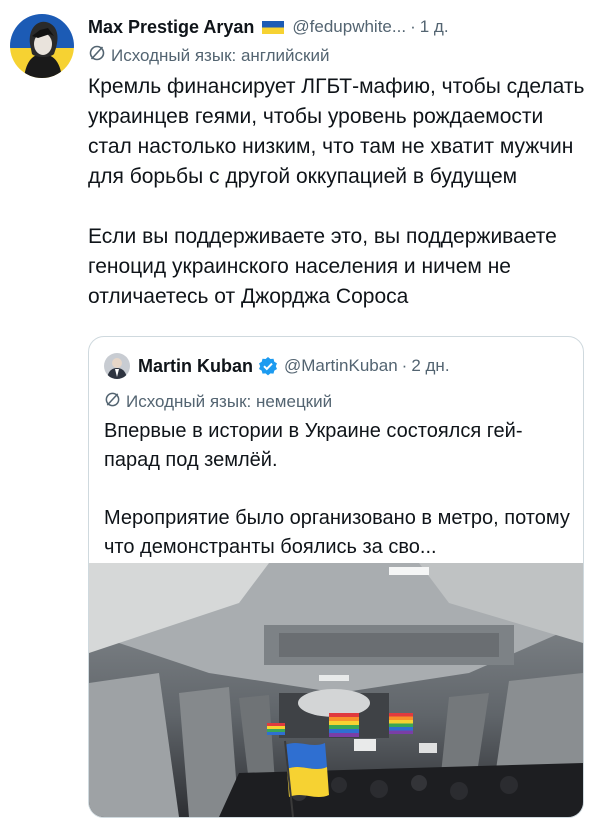 This screenshot has width=595, height=818. Describe the element at coordinates (434, 27) in the screenshot. I see `tweet-time: 1 д.` at that location.